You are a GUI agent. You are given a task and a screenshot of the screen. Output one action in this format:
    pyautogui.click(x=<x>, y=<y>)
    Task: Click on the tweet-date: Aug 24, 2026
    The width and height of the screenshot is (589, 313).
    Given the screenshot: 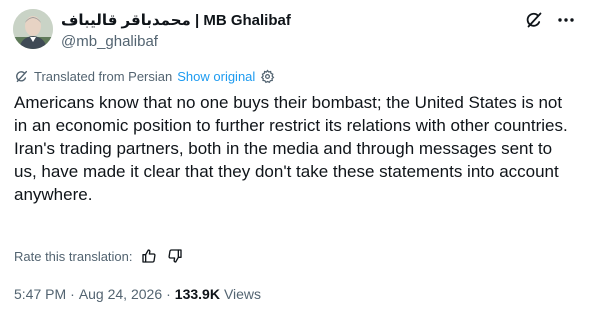 What is the action you would take?
    pyautogui.click(x=120, y=294)
    